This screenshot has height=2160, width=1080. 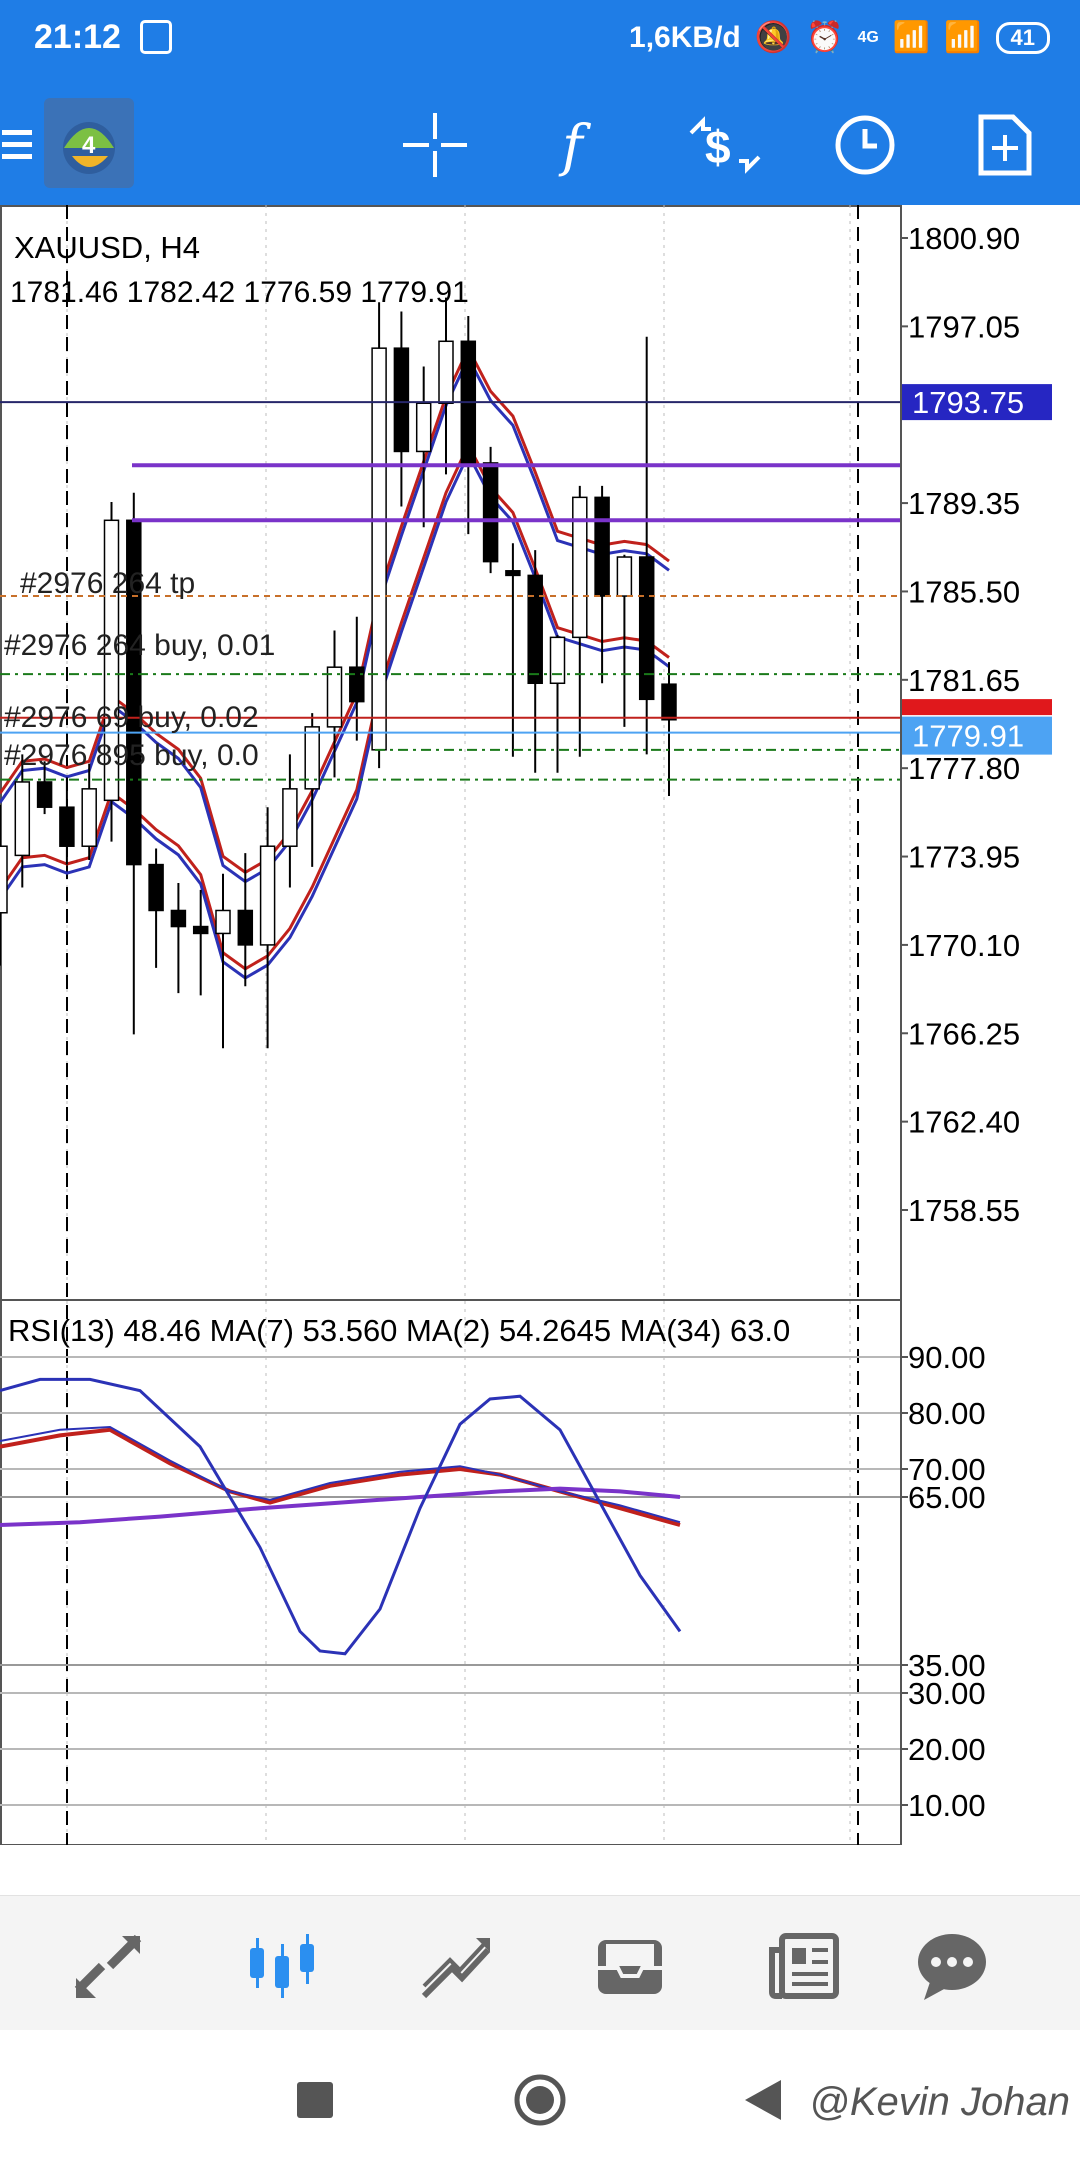 What do you see at coordinates (964, 503) in the screenshot?
I see `price-tick-label: 1789.35` at bounding box center [964, 503].